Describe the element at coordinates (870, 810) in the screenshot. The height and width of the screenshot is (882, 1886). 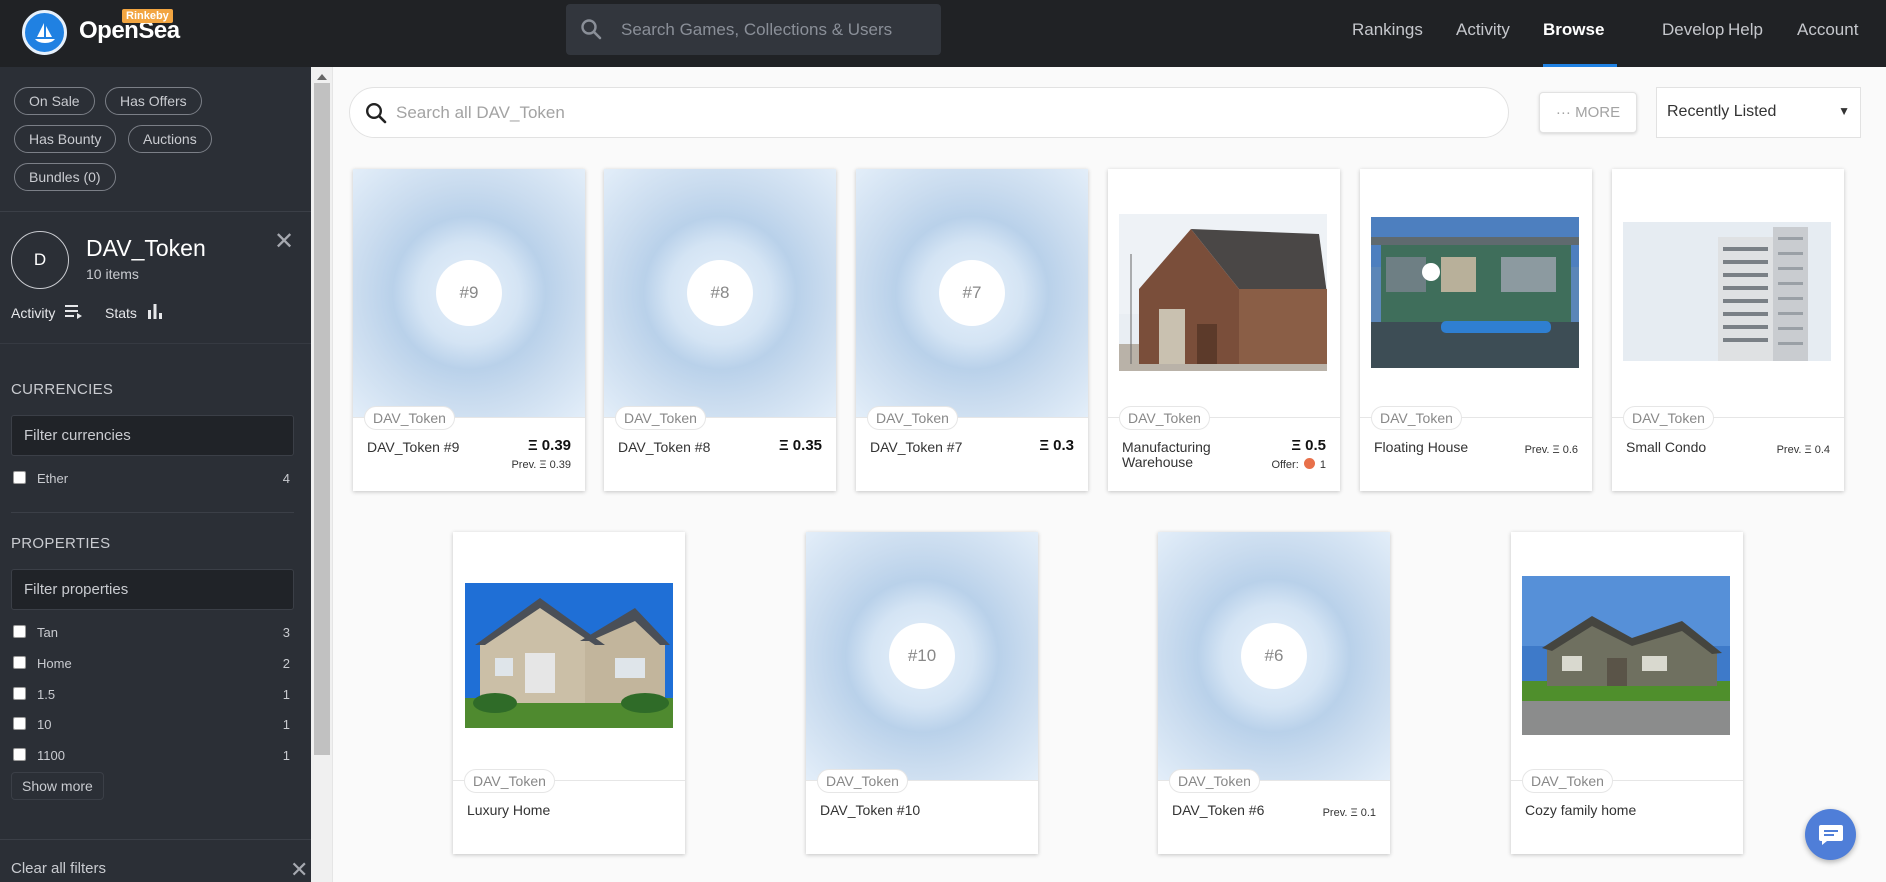
I see `asset-name: DAV_Token #10` at that location.